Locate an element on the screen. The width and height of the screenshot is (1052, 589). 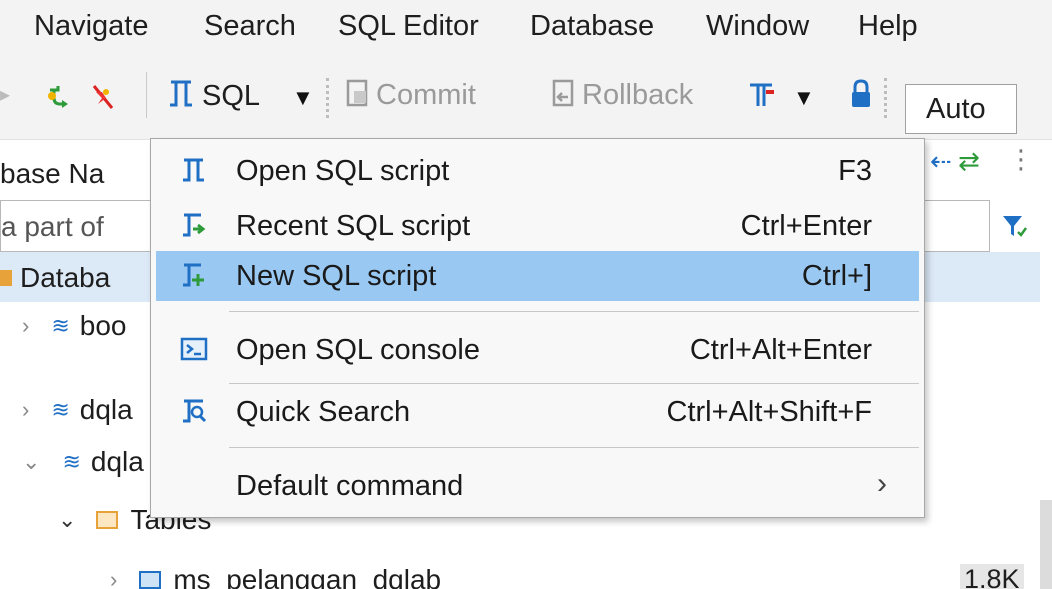
recent-script-icon is located at coordinates (194, 225).